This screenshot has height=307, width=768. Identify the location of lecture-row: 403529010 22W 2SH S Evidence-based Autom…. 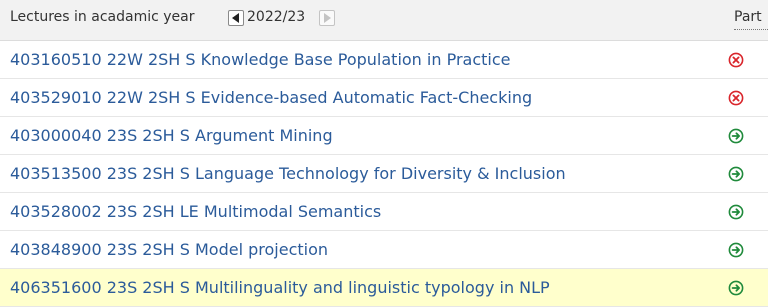
(384, 98).